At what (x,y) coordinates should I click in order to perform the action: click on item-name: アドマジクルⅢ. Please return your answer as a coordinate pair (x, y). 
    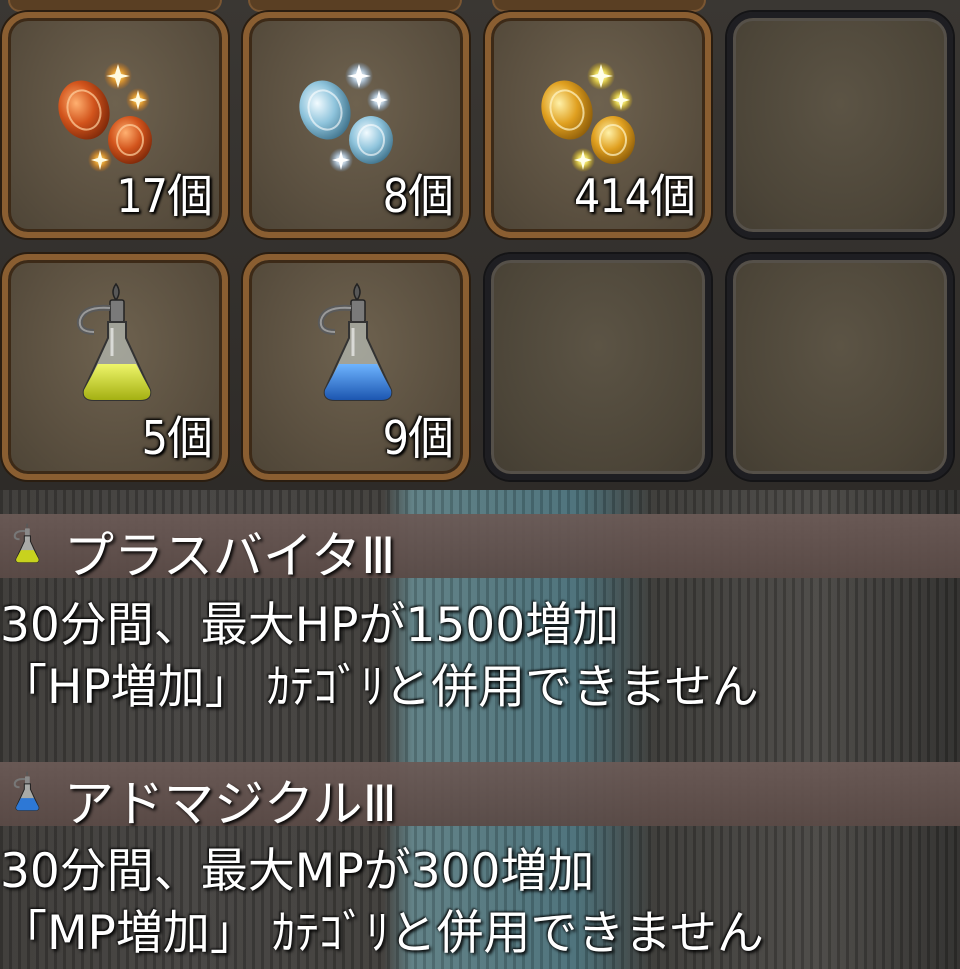
    Looking at the image, I should click on (230, 804).